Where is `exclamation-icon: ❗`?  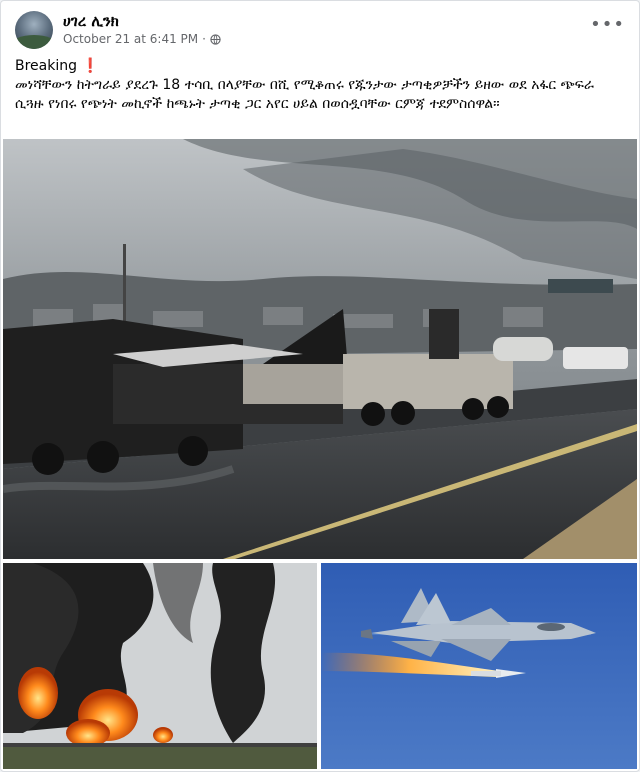 exclamation-icon: ❗ is located at coordinates (90, 66).